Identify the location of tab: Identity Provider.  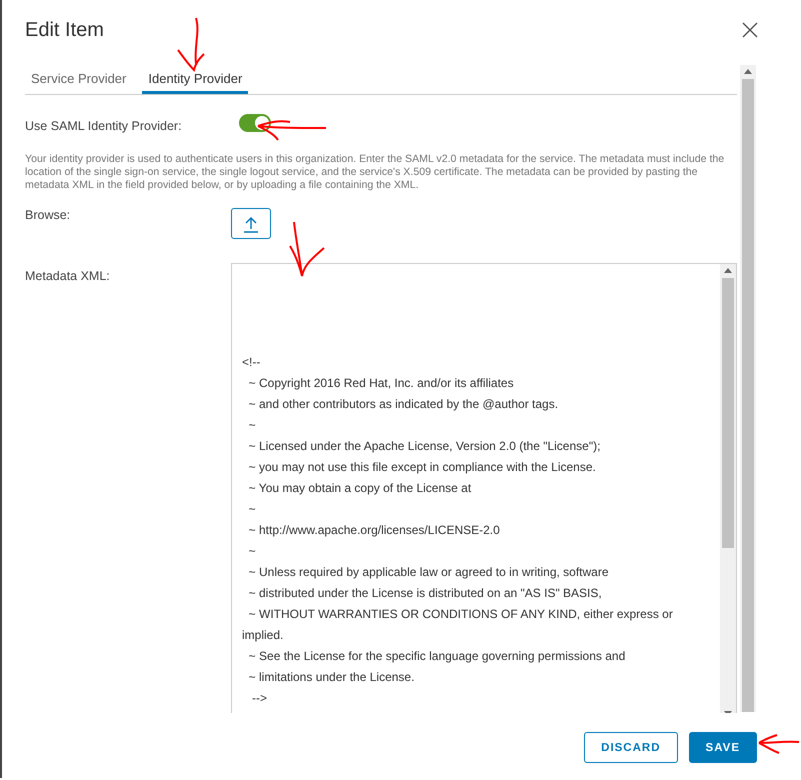
(195, 79).